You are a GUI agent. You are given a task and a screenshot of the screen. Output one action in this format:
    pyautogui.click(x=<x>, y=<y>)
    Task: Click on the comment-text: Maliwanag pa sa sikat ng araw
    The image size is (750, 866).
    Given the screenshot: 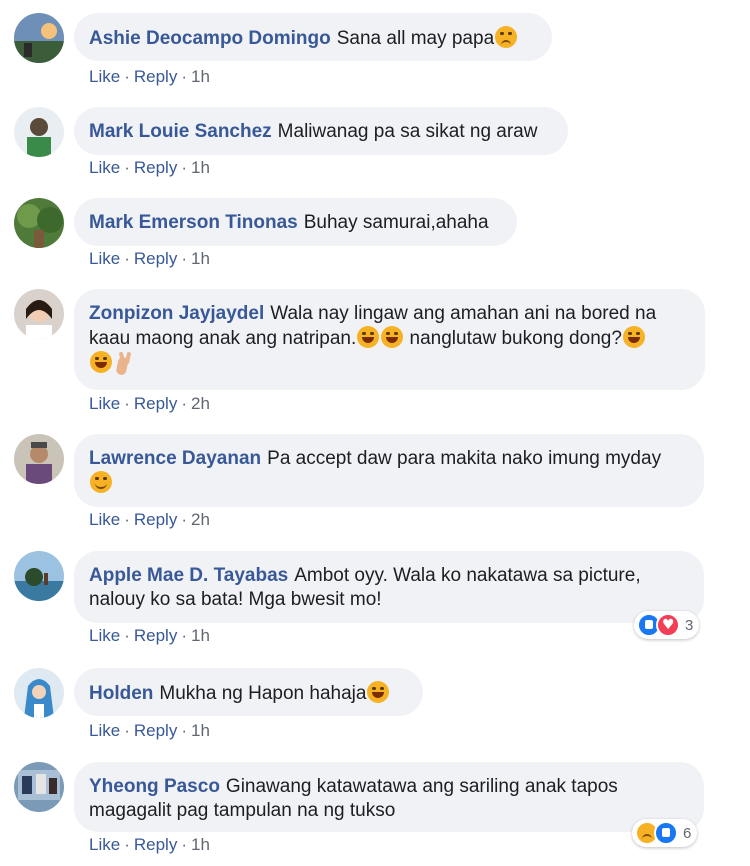 What is the action you would take?
    pyautogui.click(x=407, y=131)
    